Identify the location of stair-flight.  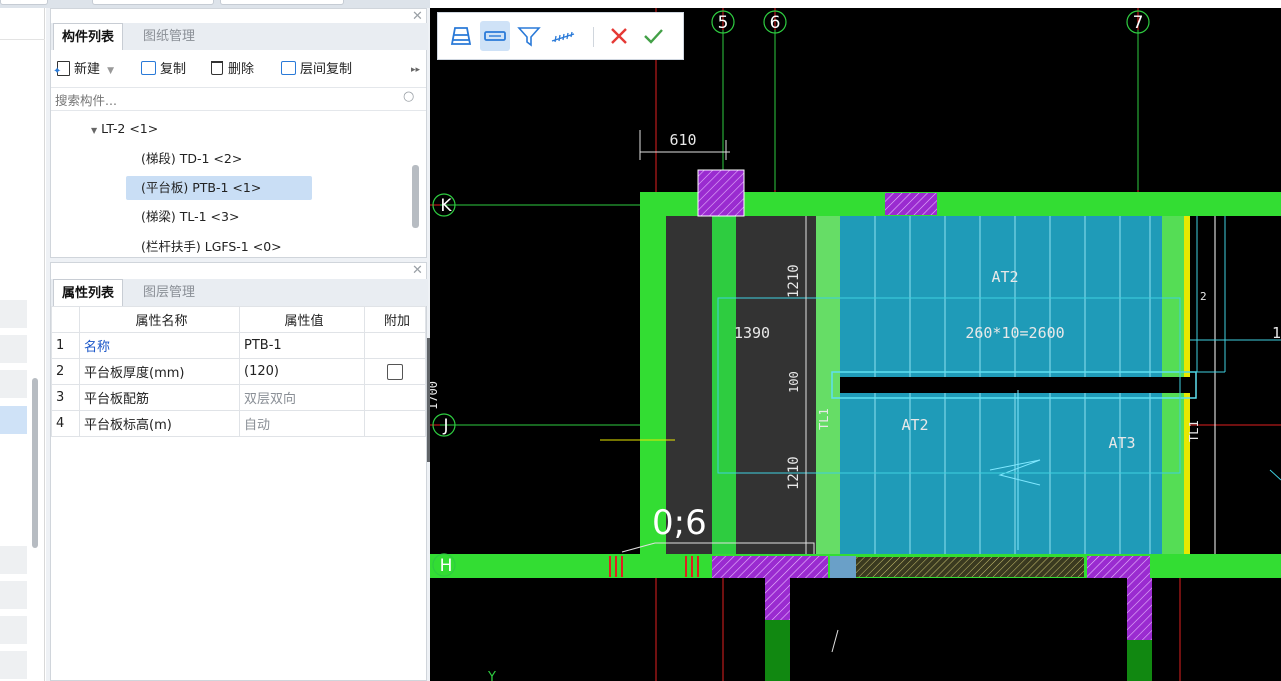
(1014, 385).